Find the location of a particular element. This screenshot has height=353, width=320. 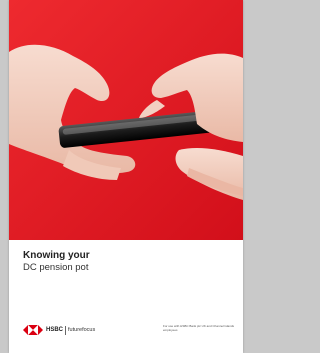

cover-title: Knowing your DC pension pot is located at coordinates (56, 262).